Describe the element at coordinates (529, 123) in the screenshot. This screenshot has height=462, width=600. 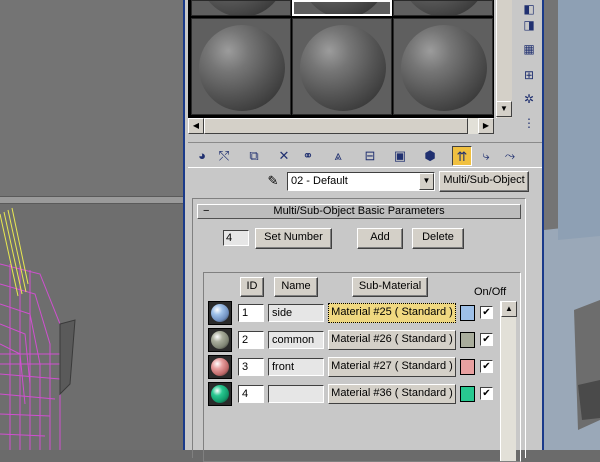
I see `options-icon: ⋮` at that location.